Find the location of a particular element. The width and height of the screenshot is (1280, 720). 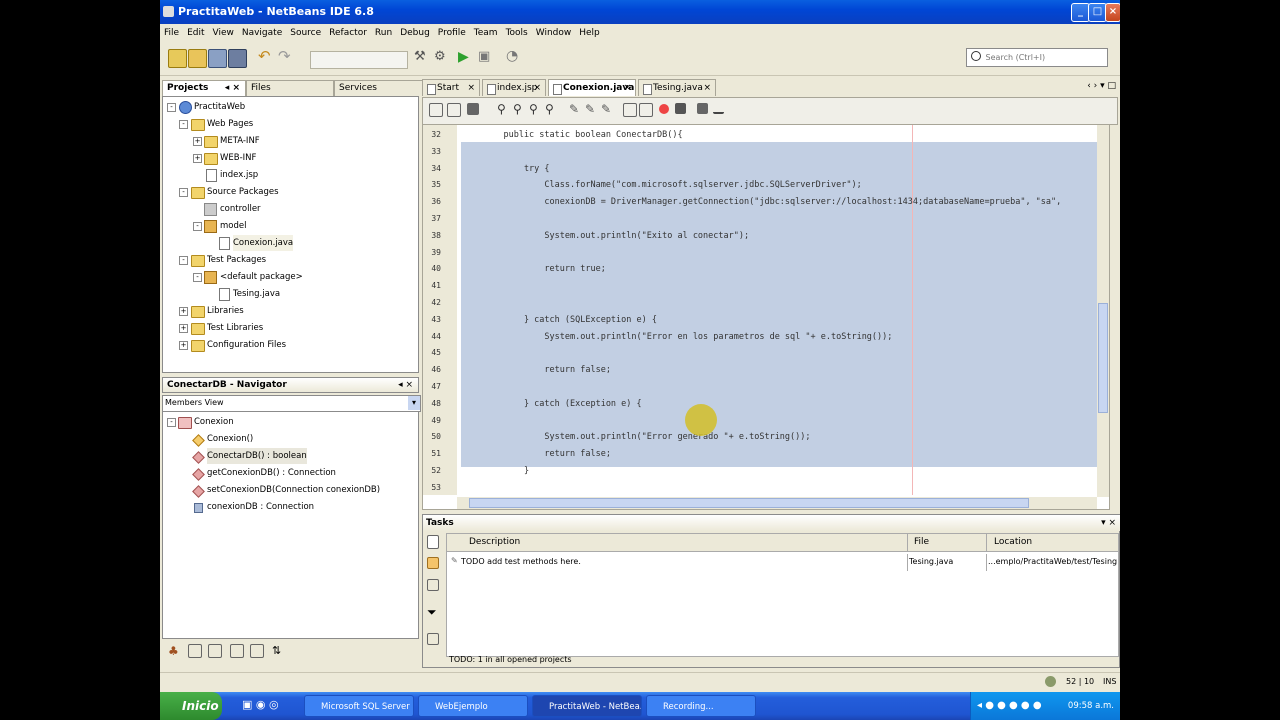

stop-macro-icon is located at coordinates (680, 108).